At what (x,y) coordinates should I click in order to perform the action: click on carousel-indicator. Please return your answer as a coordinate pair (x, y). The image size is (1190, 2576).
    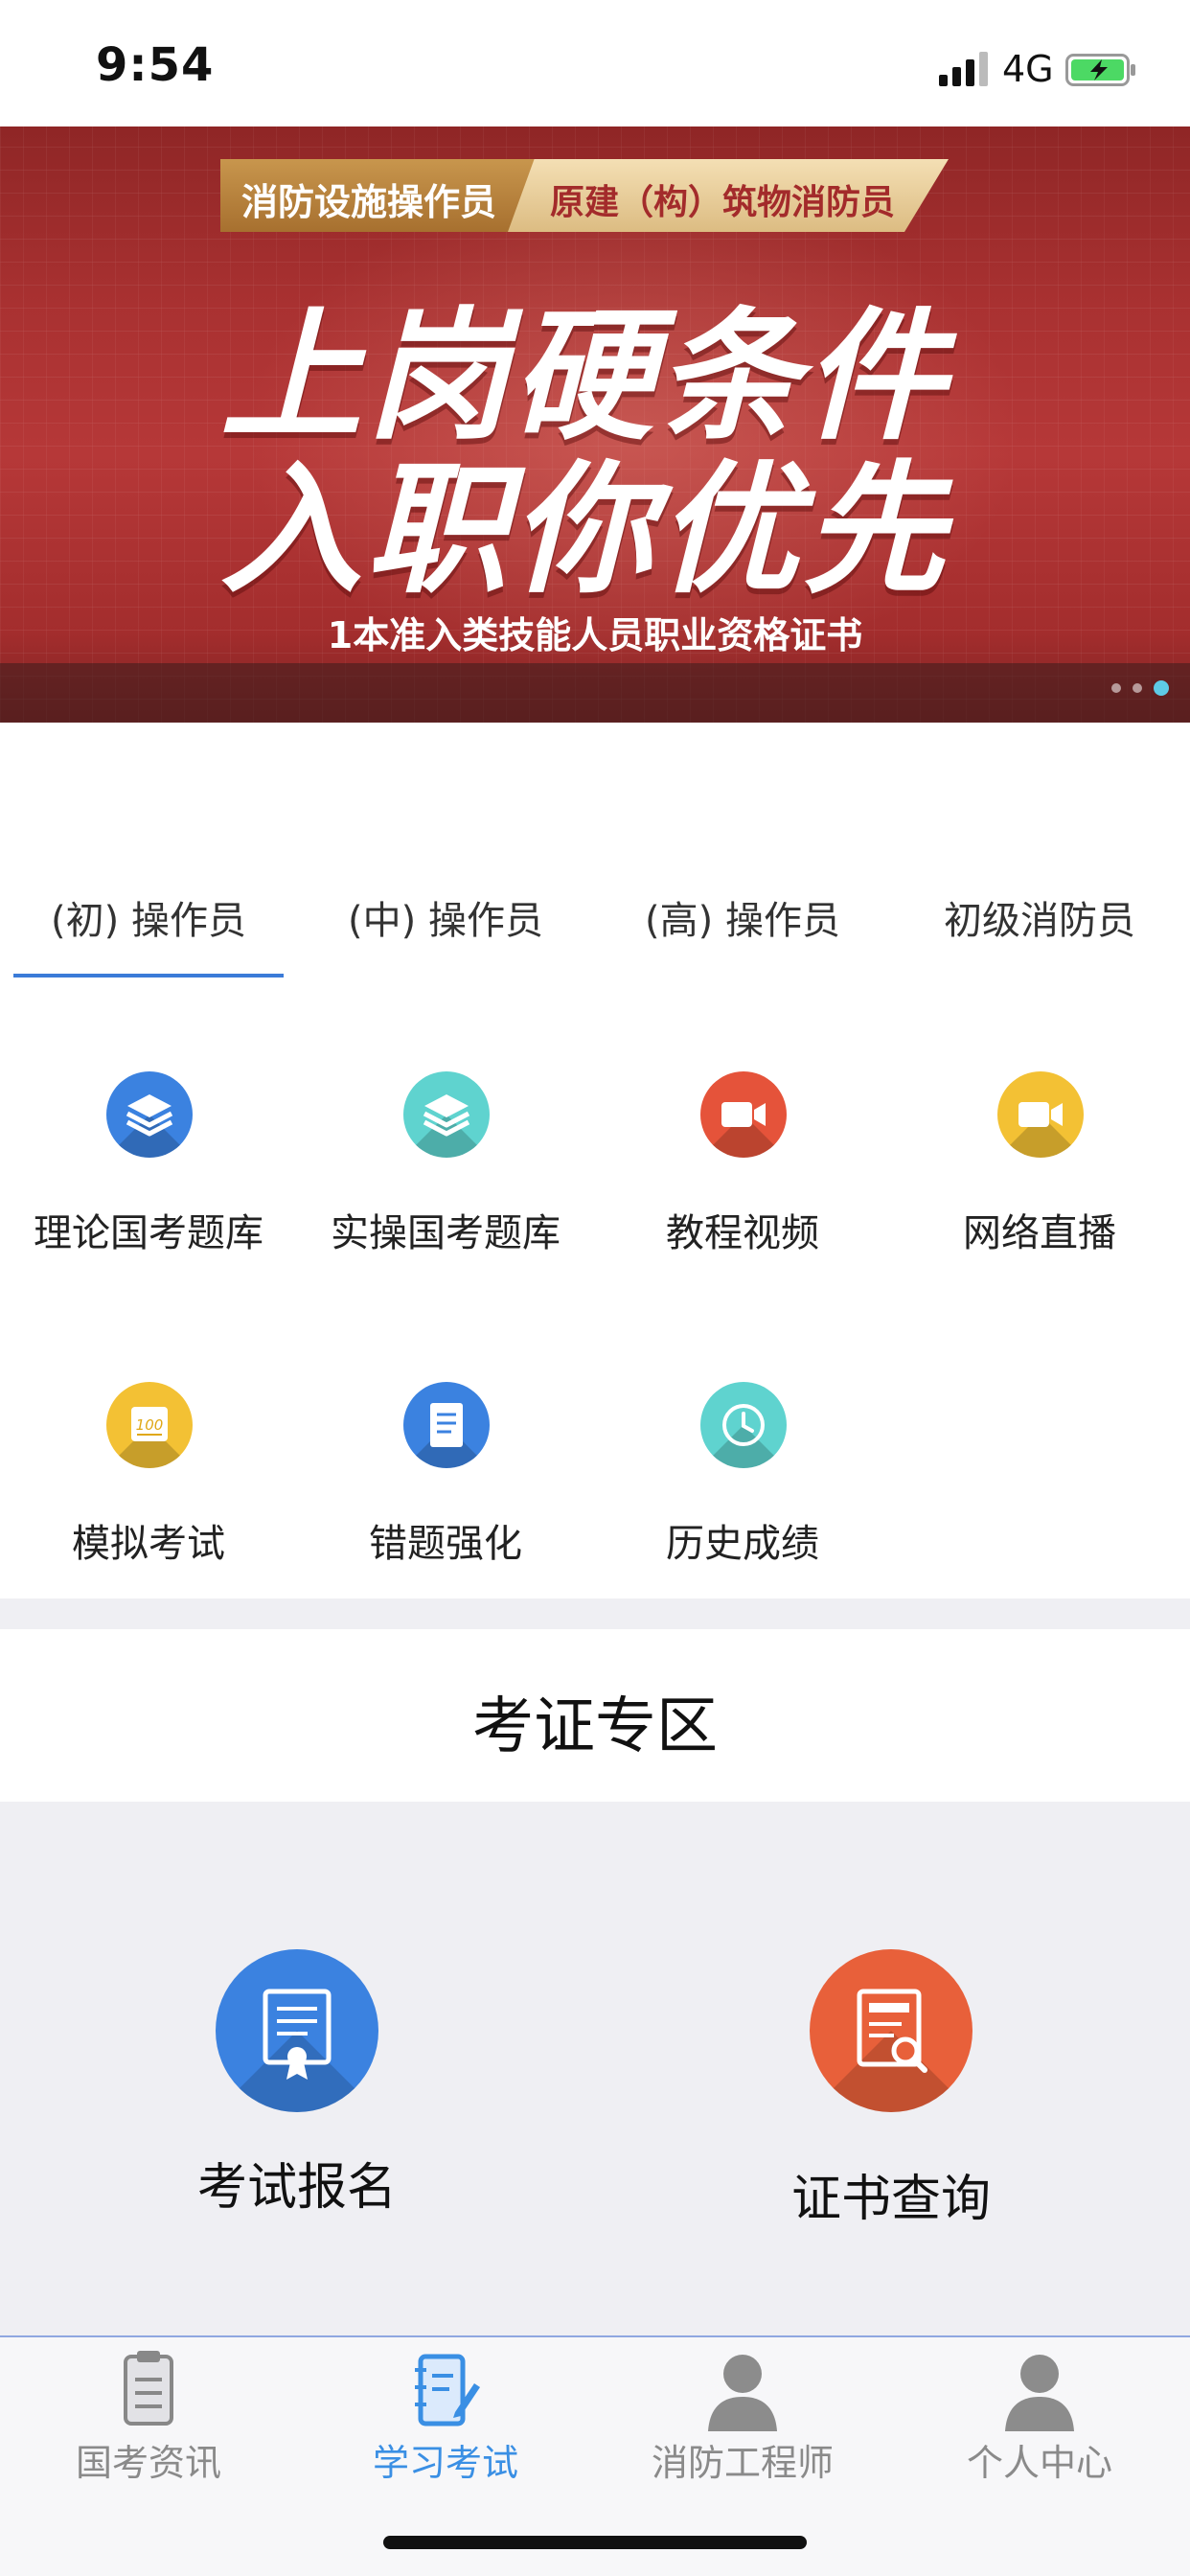
    Looking at the image, I should click on (1140, 688).